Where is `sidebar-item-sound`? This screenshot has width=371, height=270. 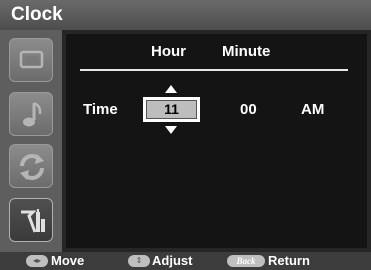 sidebar-item-sound is located at coordinates (31, 114).